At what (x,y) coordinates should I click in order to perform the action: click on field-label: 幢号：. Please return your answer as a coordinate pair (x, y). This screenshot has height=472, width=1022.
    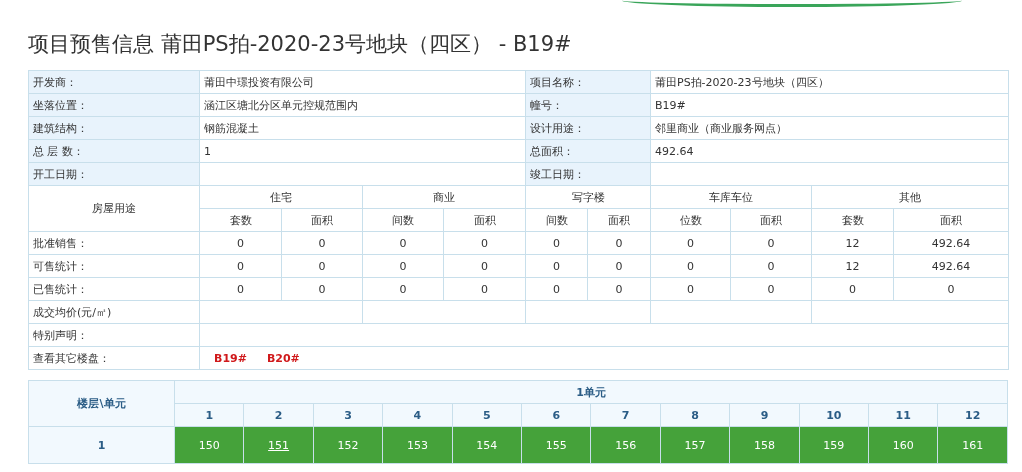
    Looking at the image, I should click on (588, 105).